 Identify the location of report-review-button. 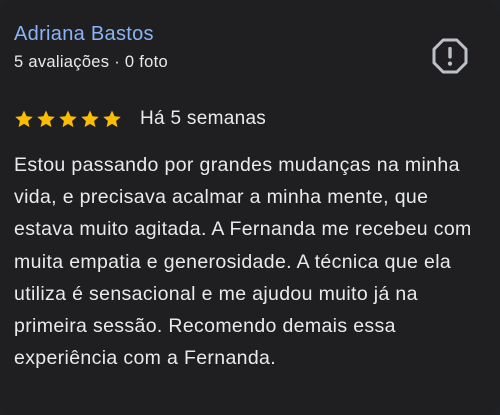
(450, 56).